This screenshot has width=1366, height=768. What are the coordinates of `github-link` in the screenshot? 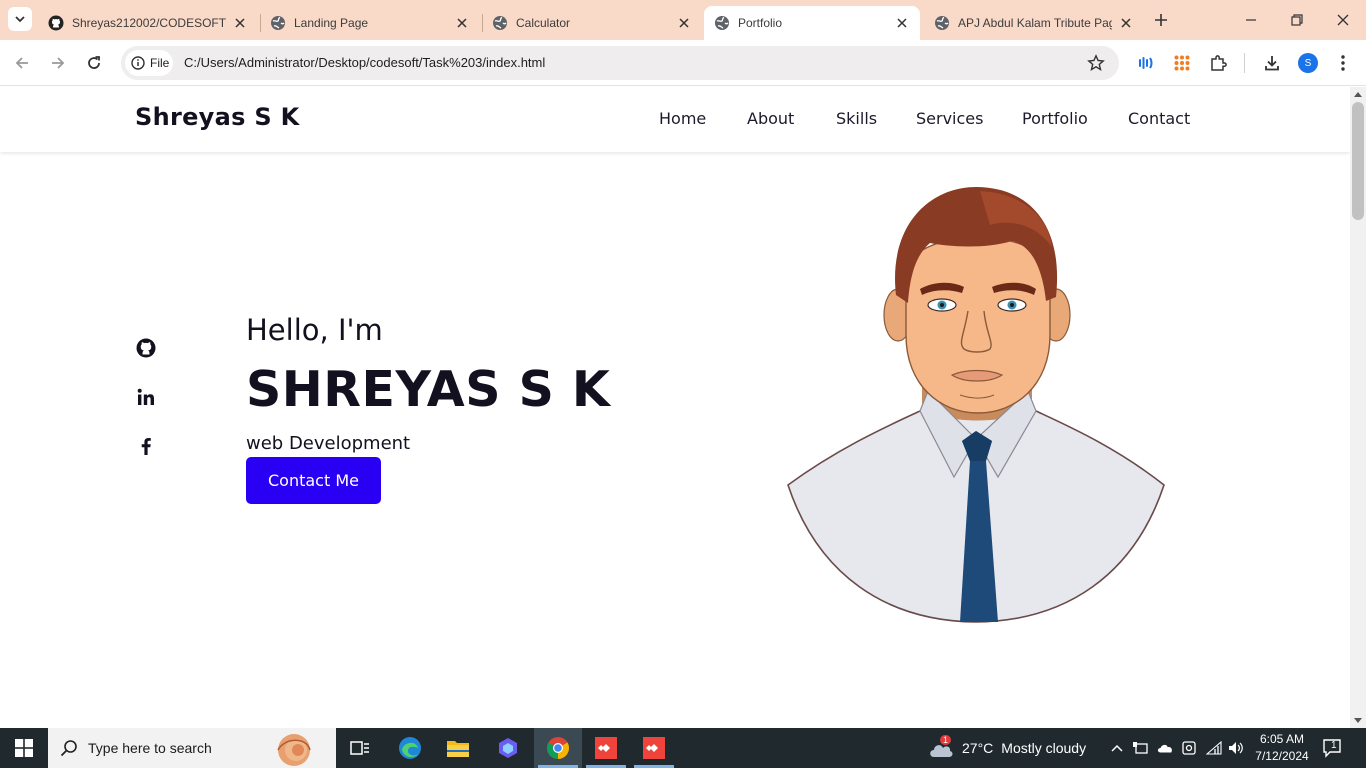 It's located at (146, 348).